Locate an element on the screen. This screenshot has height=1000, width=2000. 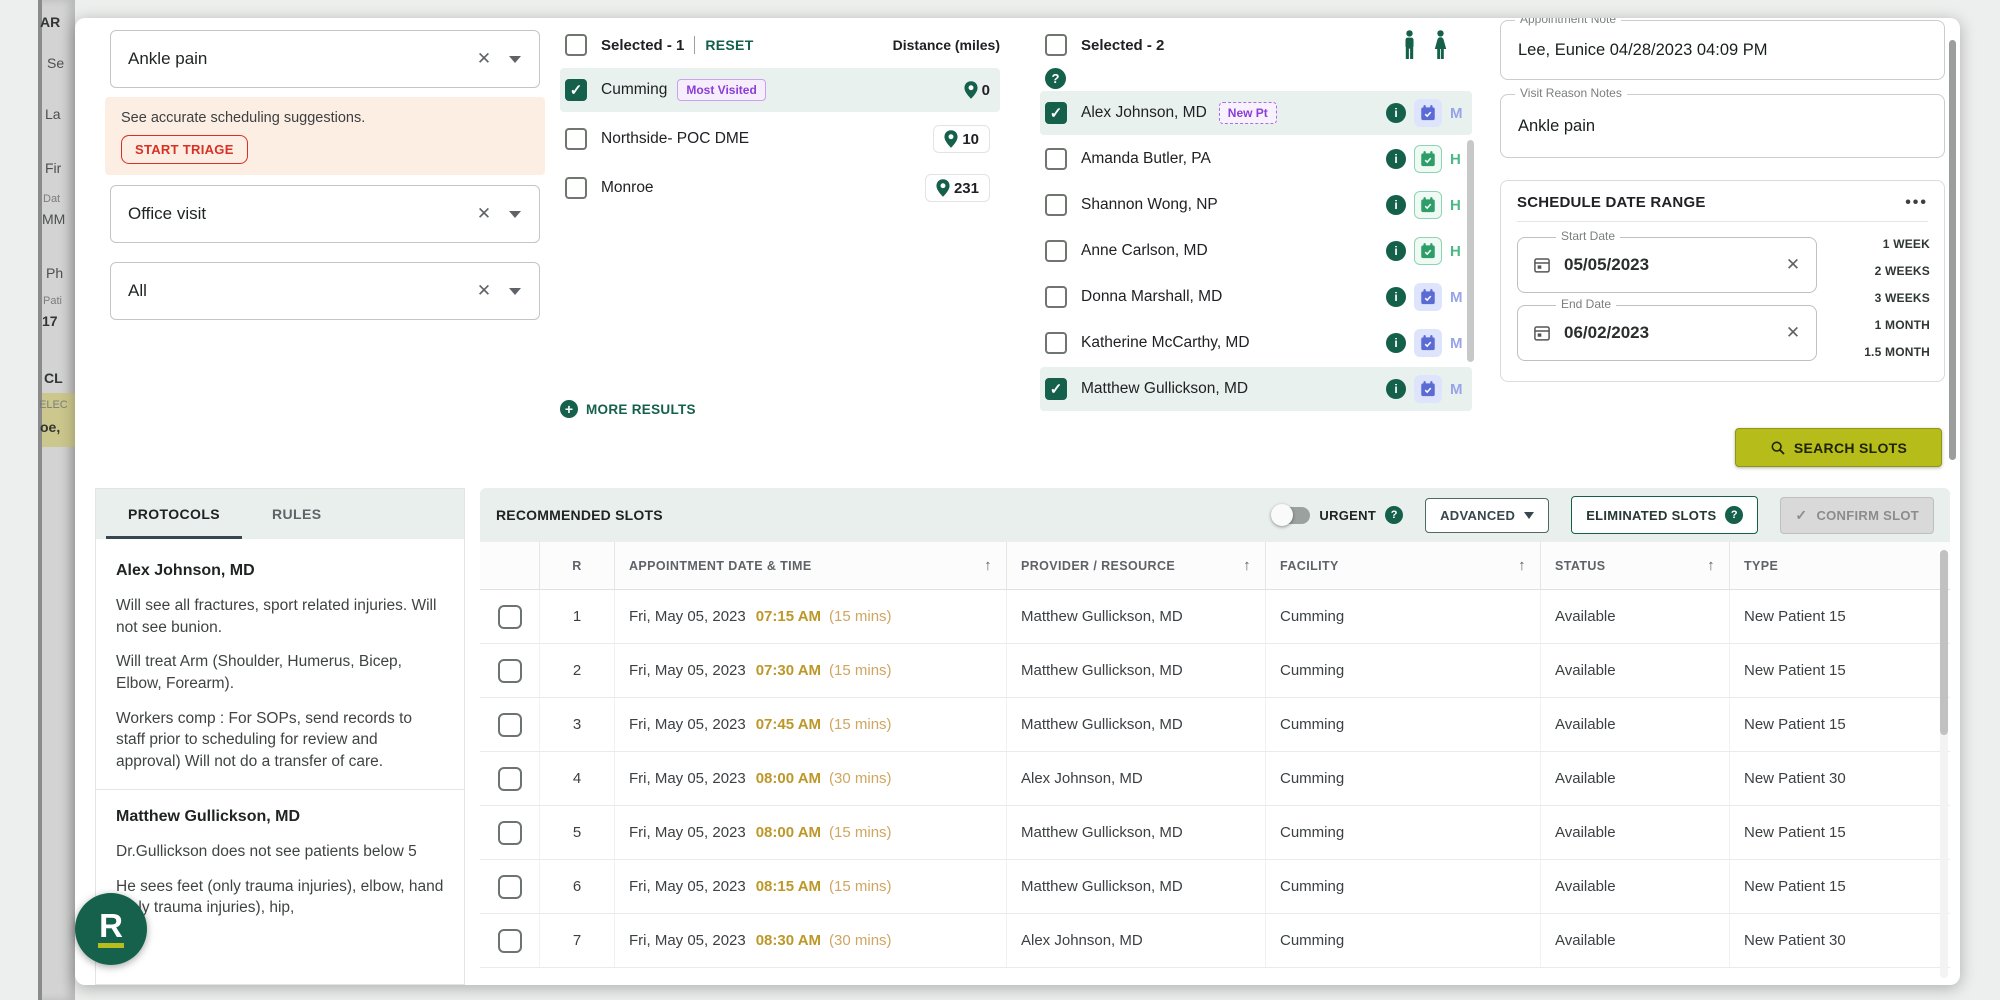
visit-type-select: Office visit is located at coordinates (325, 214).